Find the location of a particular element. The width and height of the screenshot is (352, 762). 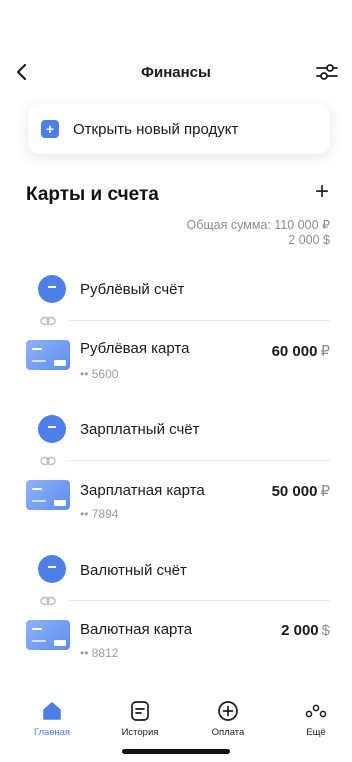

history-icon is located at coordinates (140, 711).